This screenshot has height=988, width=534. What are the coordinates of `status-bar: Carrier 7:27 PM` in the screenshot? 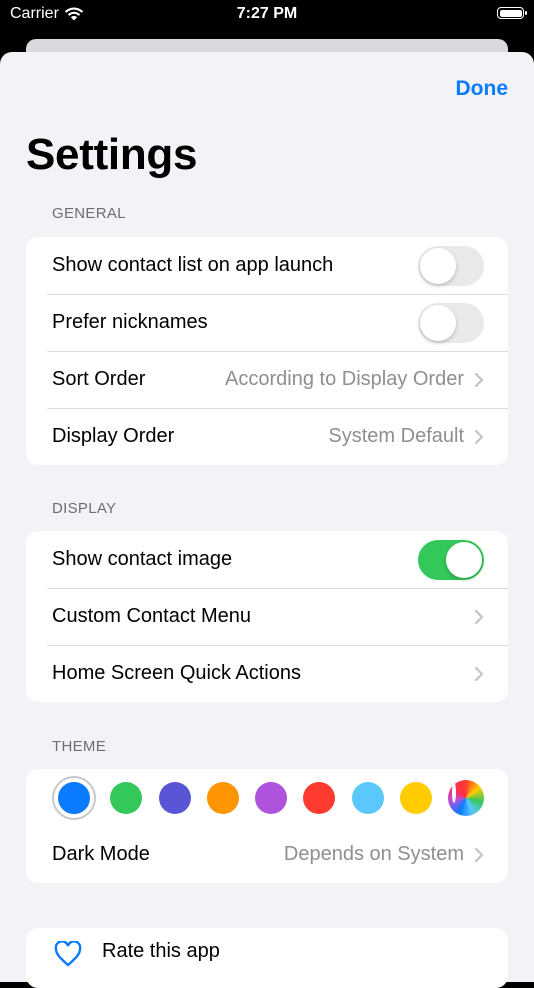 It's located at (267, 17).